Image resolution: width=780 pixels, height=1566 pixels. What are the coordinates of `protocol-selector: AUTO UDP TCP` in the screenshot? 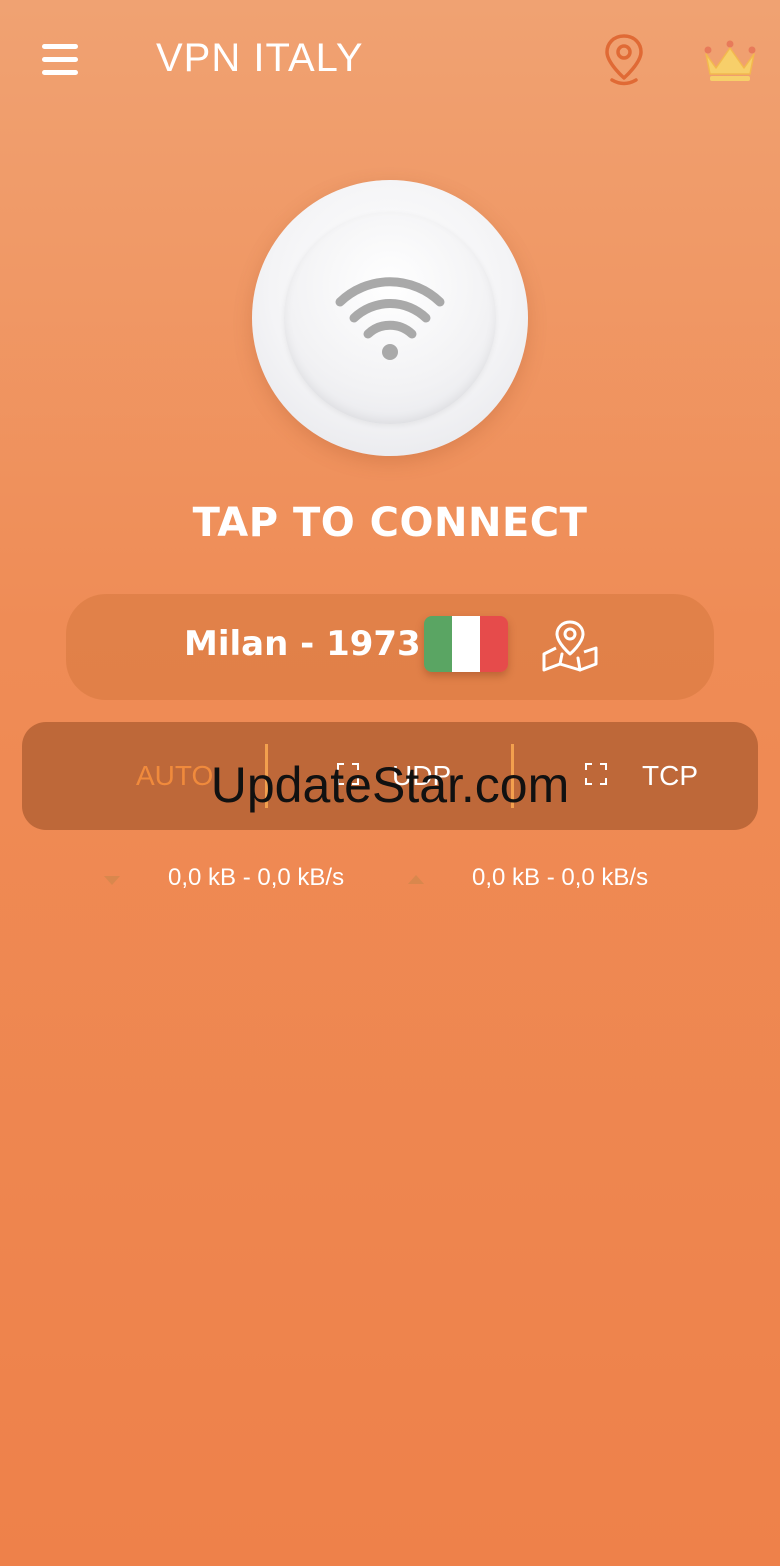 It's located at (390, 776).